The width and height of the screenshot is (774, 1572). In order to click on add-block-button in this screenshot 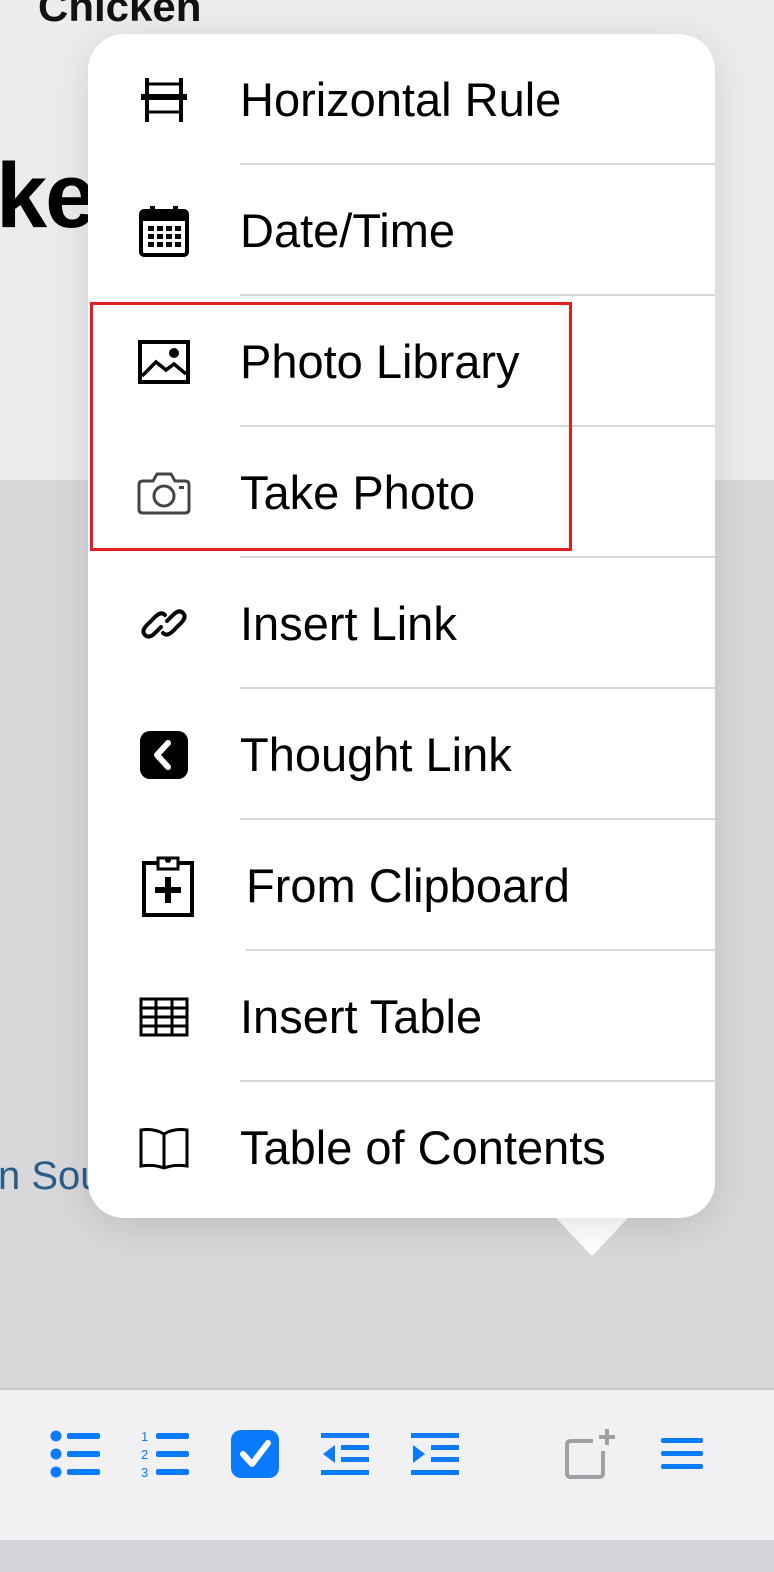, I will do `click(591, 1454)`.